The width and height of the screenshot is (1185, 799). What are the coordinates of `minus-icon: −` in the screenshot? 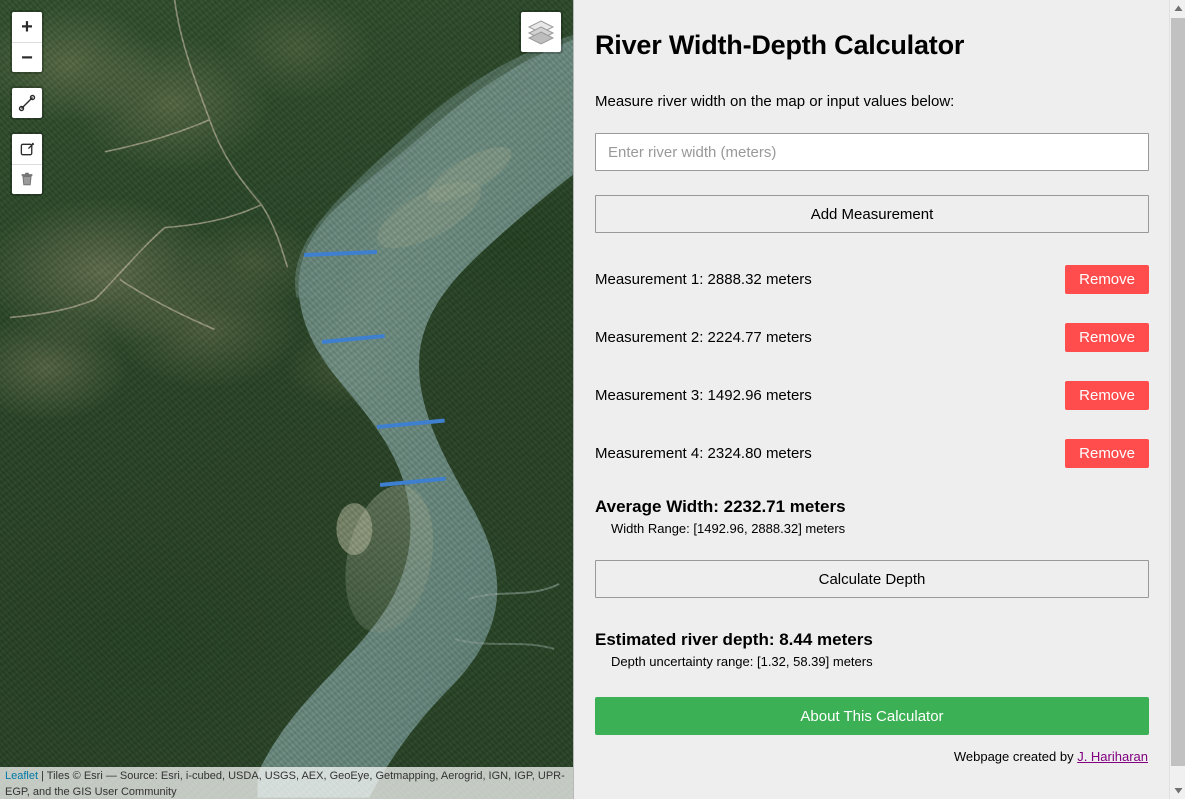 It's located at (27, 57).